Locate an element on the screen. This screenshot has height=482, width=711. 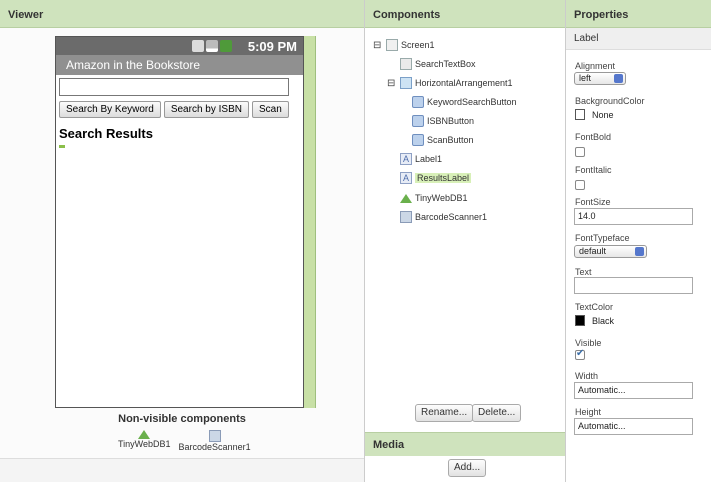
textcolor-value: Black is located at coordinates (603, 321).